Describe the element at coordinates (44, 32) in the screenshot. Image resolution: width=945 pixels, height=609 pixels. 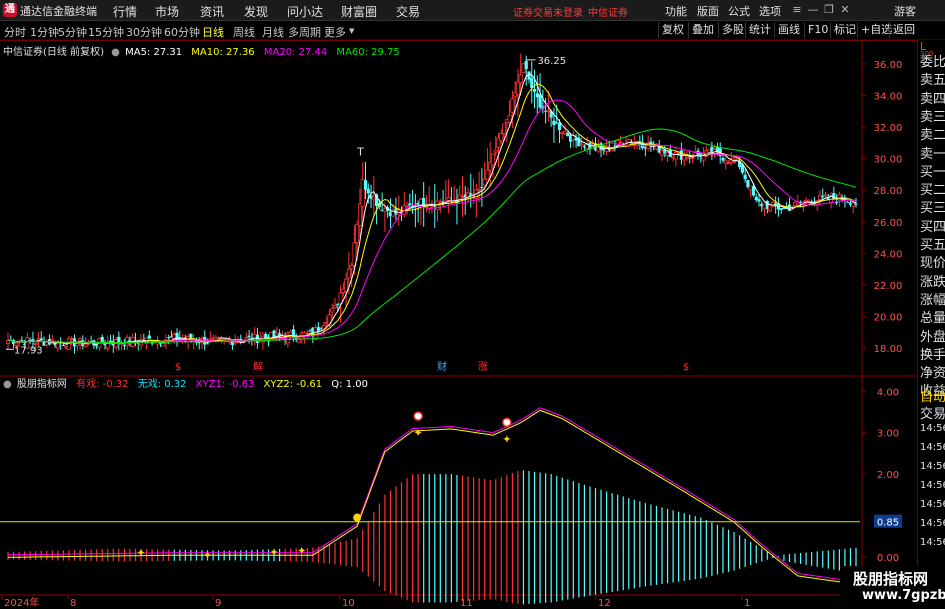
I see `period-tab-1: 1分钟` at that location.